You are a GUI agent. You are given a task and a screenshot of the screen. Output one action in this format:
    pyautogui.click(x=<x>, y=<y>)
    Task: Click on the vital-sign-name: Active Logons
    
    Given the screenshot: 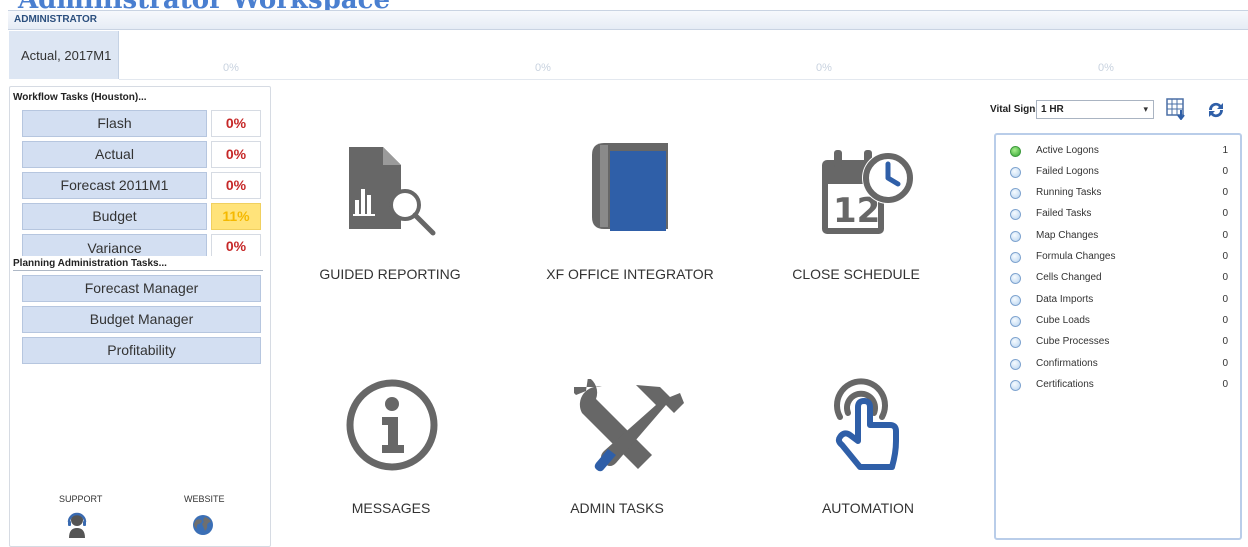 What is the action you would take?
    pyautogui.click(x=1067, y=150)
    